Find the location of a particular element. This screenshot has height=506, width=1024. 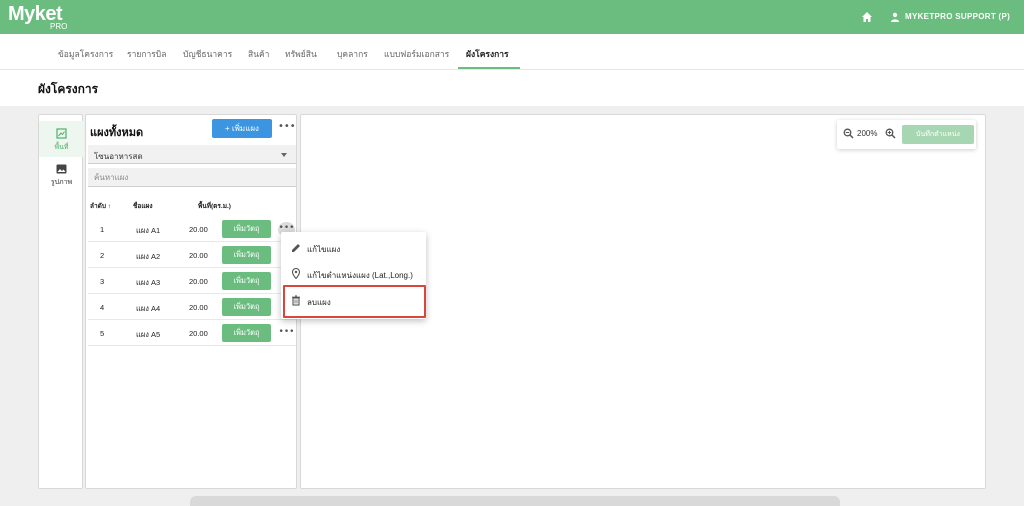

row-number: 5 is located at coordinates (102, 333).